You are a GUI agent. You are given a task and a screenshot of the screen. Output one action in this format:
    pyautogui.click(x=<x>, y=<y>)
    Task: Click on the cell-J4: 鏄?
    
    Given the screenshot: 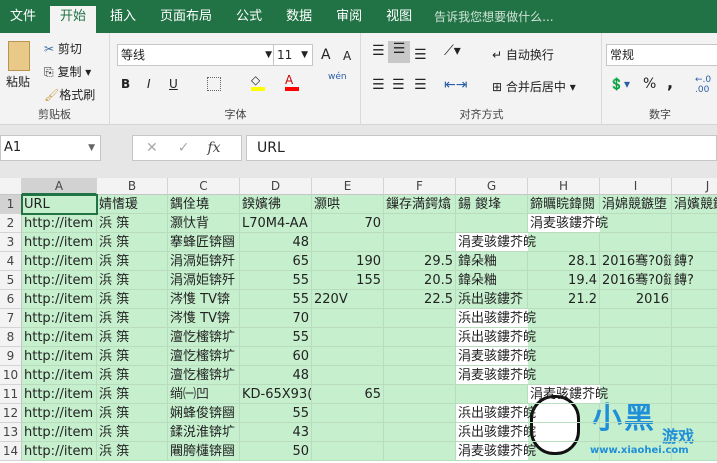 What is the action you would take?
    pyautogui.click(x=694, y=261)
    